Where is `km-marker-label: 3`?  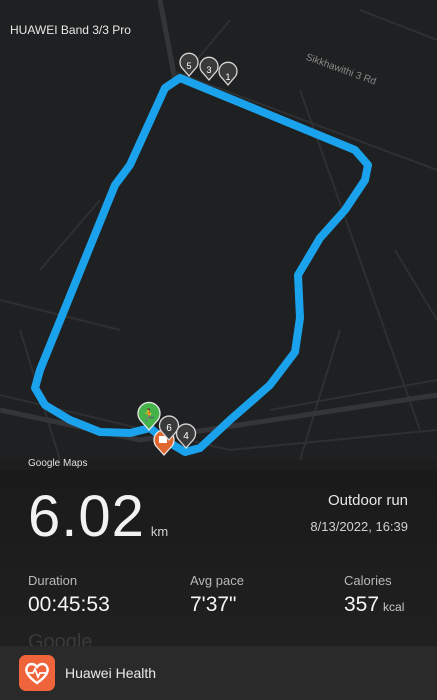 km-marker-label: 3 is located at coordinates (208, 70).